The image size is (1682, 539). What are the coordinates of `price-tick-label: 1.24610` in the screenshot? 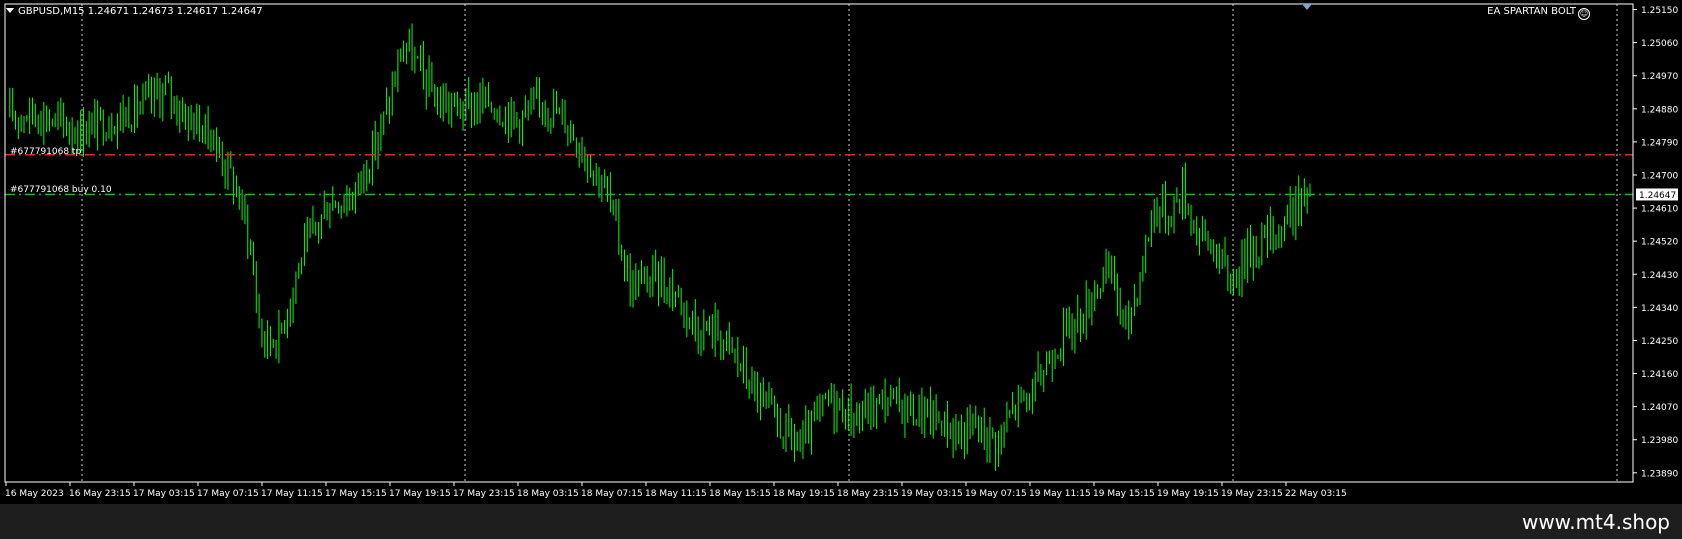 It's located at (1659, 210).